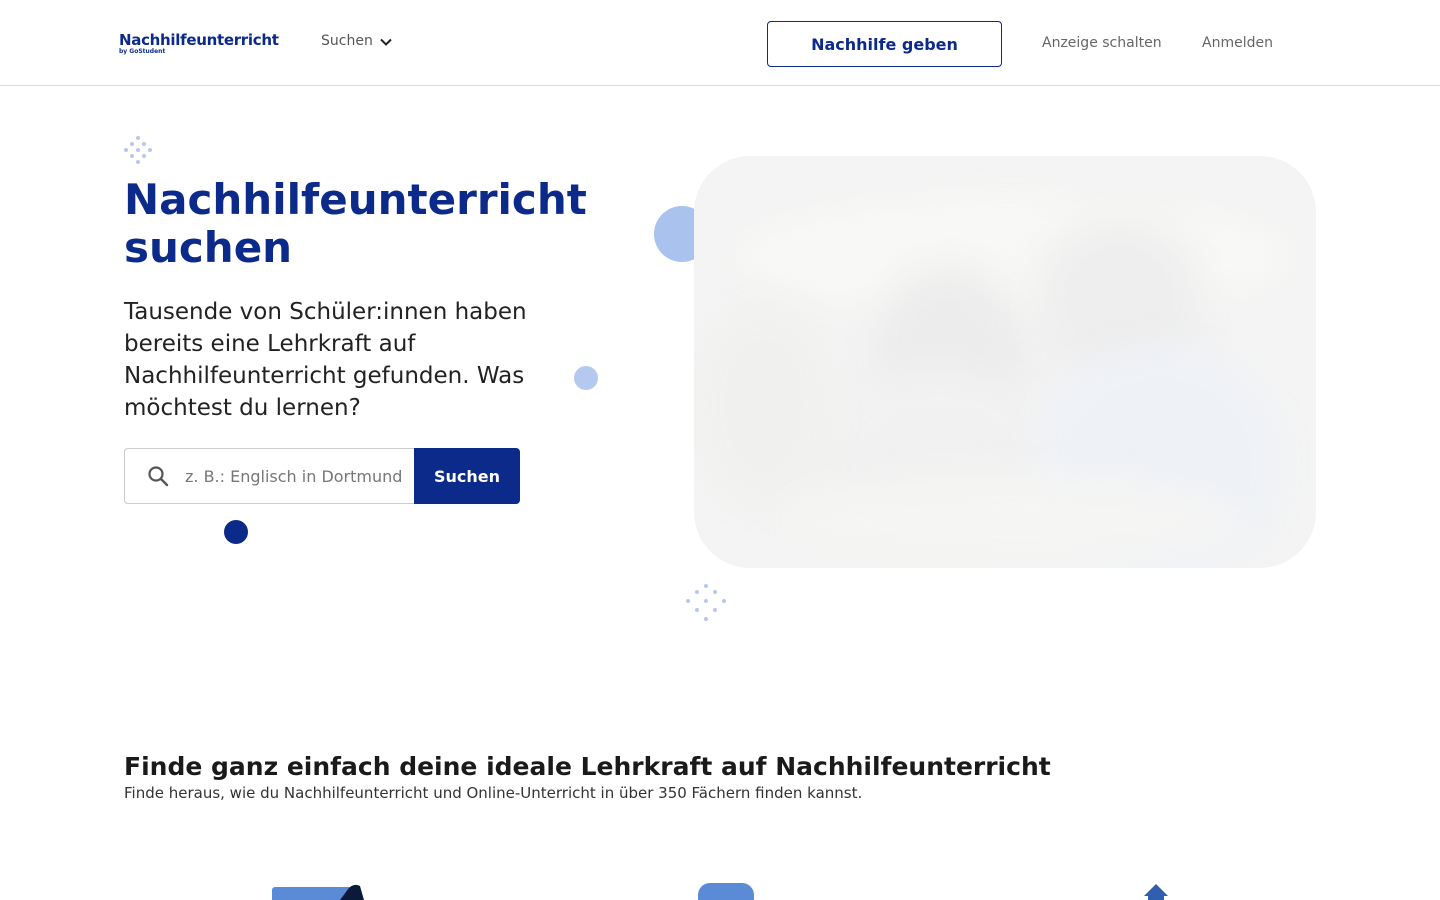 This screenshot has height=900, width=1440. Describe the element at coordinates (726, 891) in the screenshot. I see `chat-bubble-icon` at that location.